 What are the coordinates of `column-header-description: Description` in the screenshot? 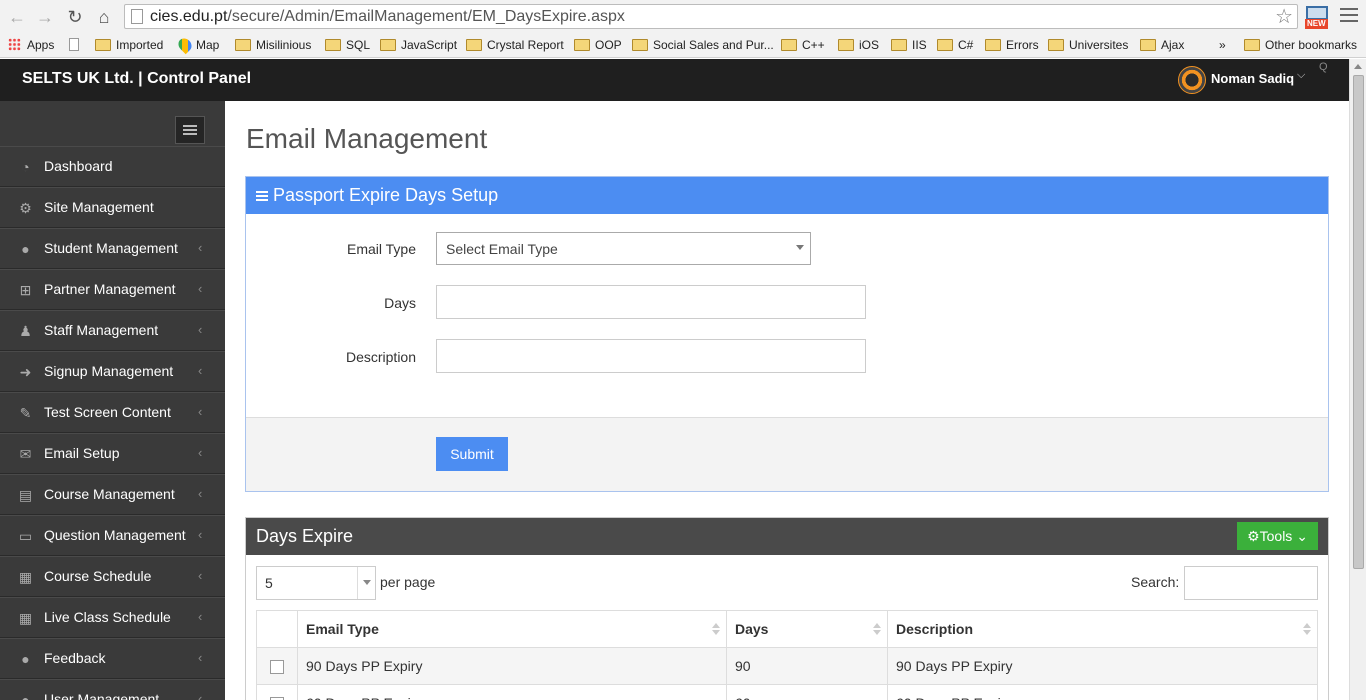 It's located at (1102, 629).